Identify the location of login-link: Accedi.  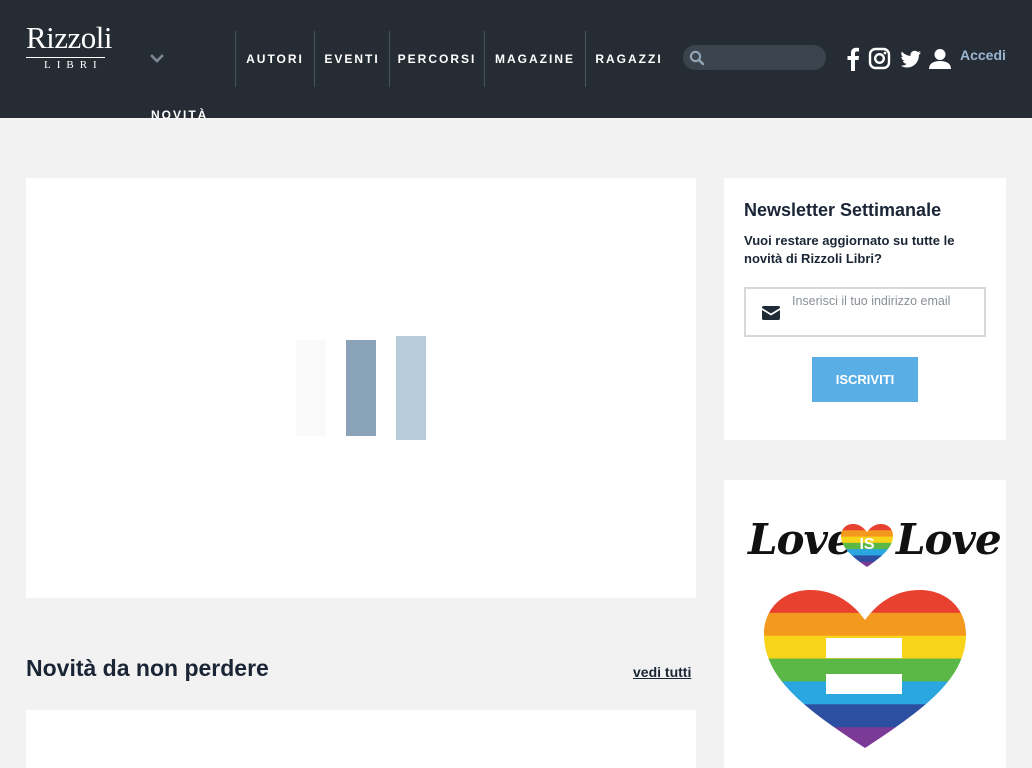
(983, 55).